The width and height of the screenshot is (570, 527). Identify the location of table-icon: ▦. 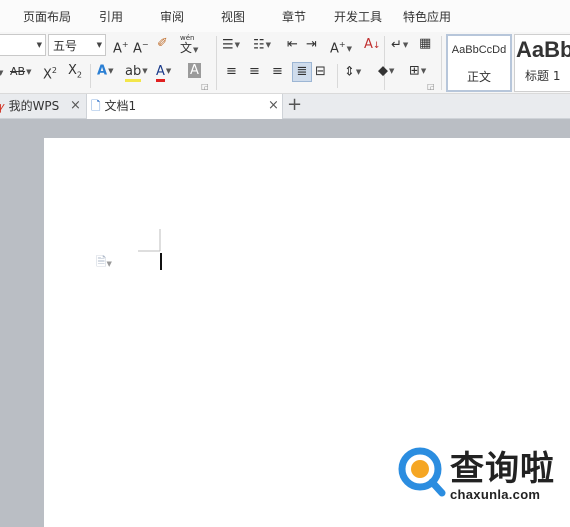
(425, 44).